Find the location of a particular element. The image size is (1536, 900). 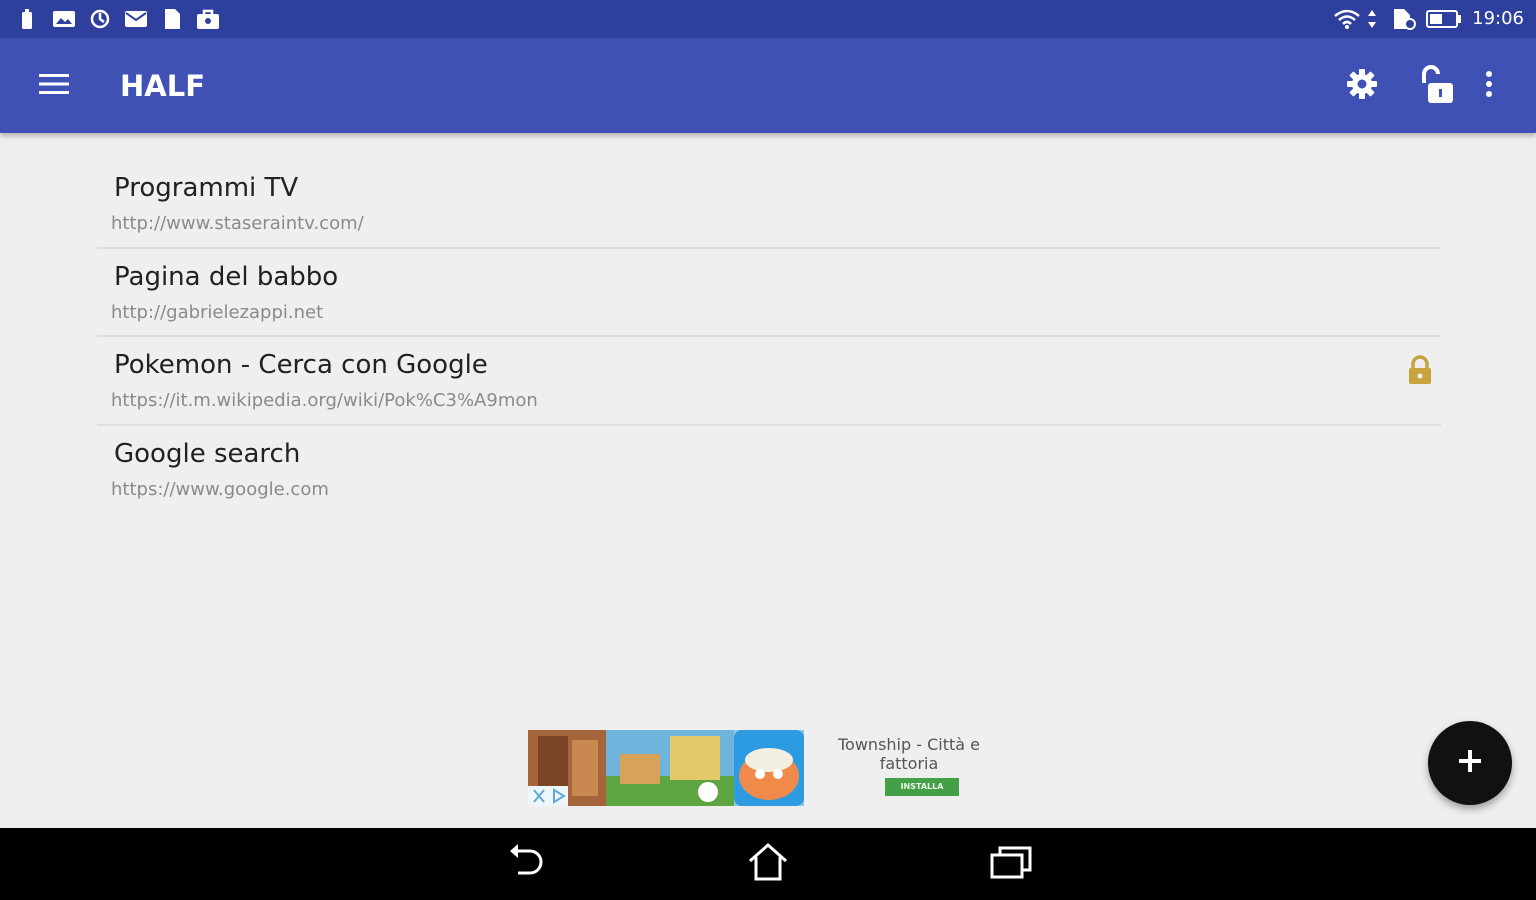

more-vert-icon is located at coordinates (1489, 86).